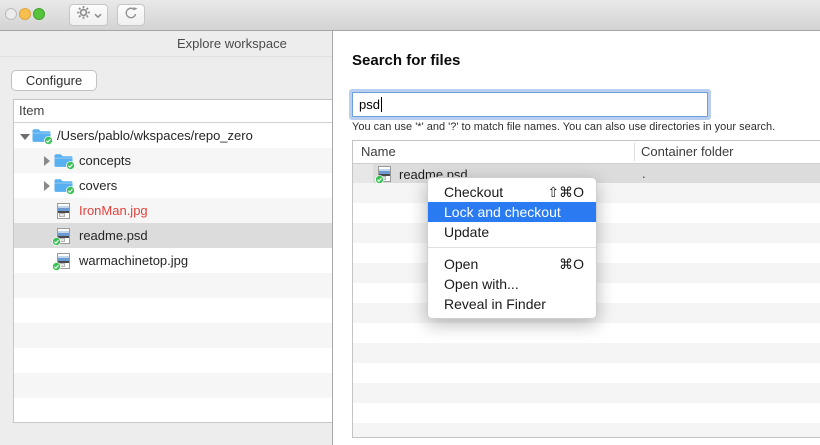 The width and height of the screenshot is (820, 445). What do you see at coordinates (410, 15) in the screenshot?
I see `title-bar` at bounding box center [410, 15].